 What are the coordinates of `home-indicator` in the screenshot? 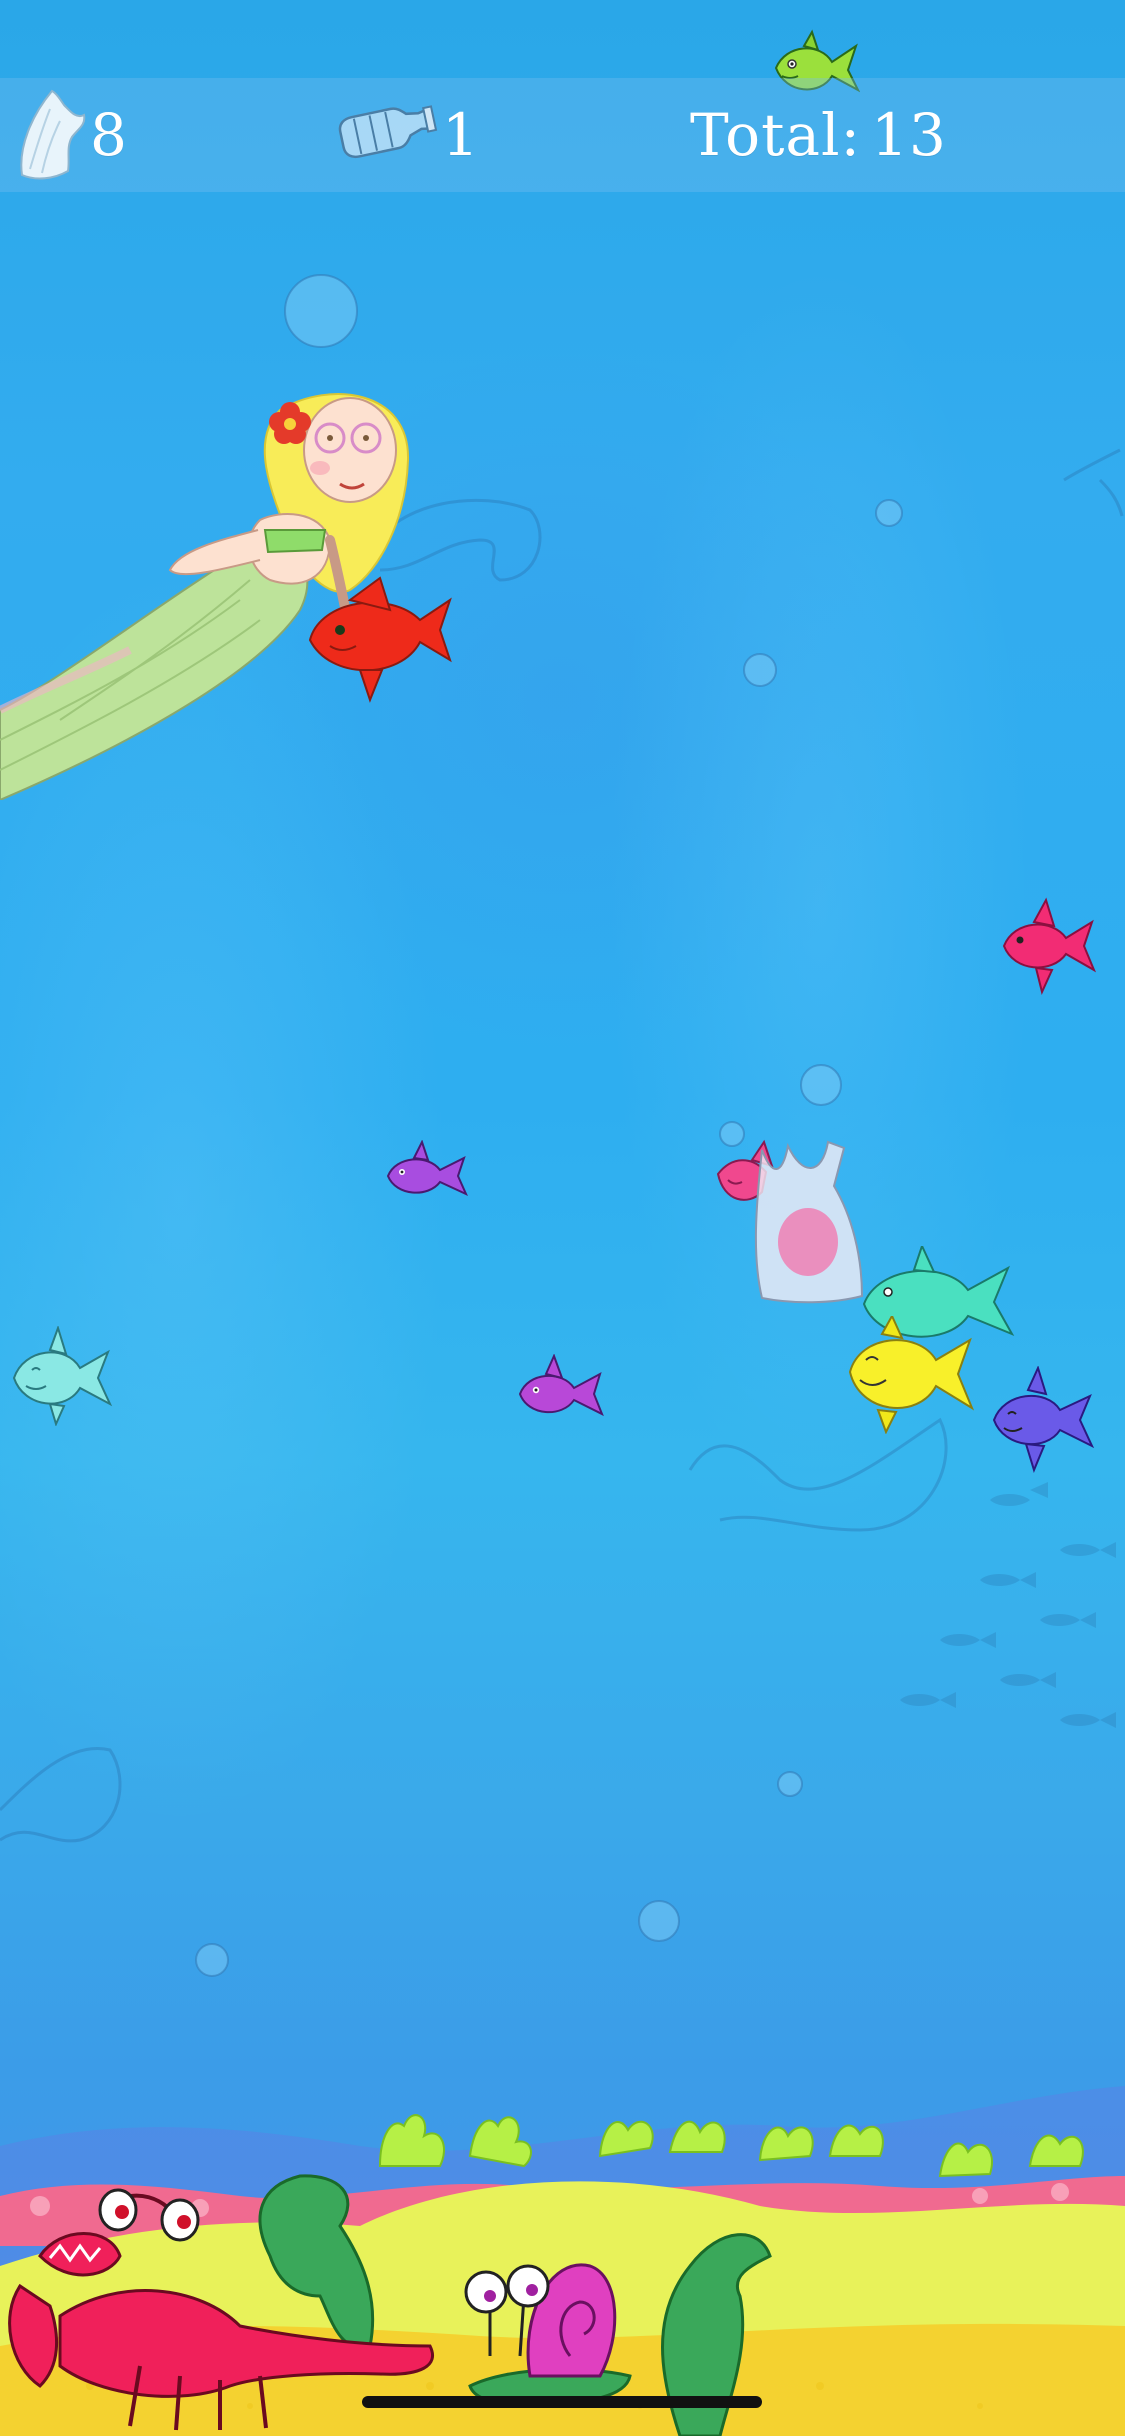 It's located at (562, 2402).